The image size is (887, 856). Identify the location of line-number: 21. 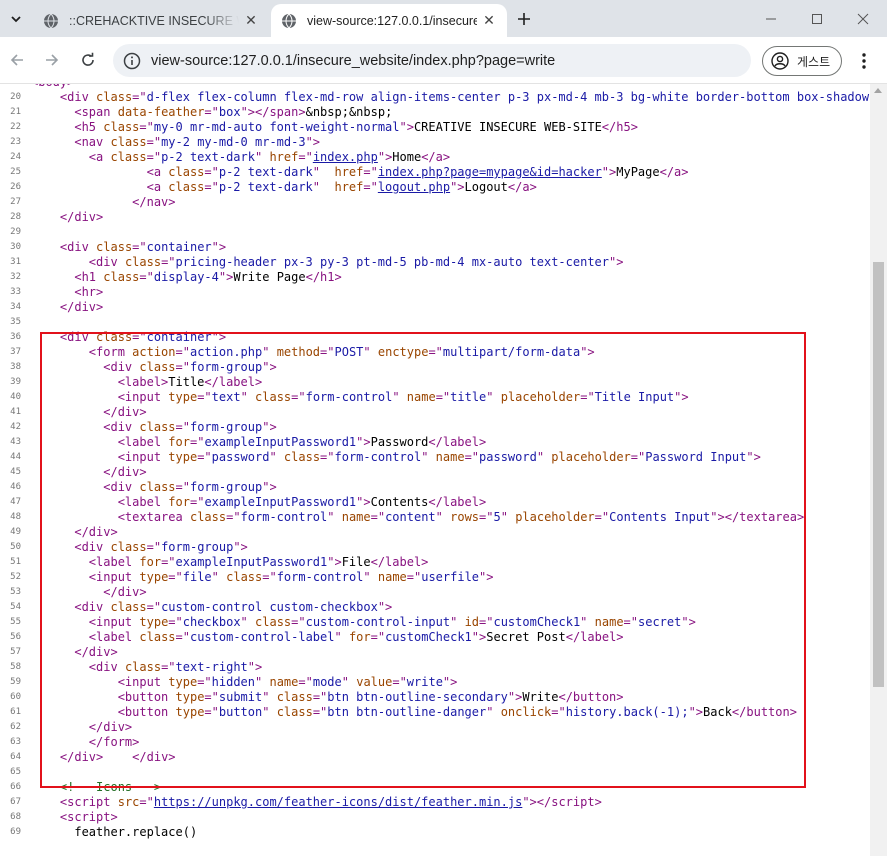
(15, 112).